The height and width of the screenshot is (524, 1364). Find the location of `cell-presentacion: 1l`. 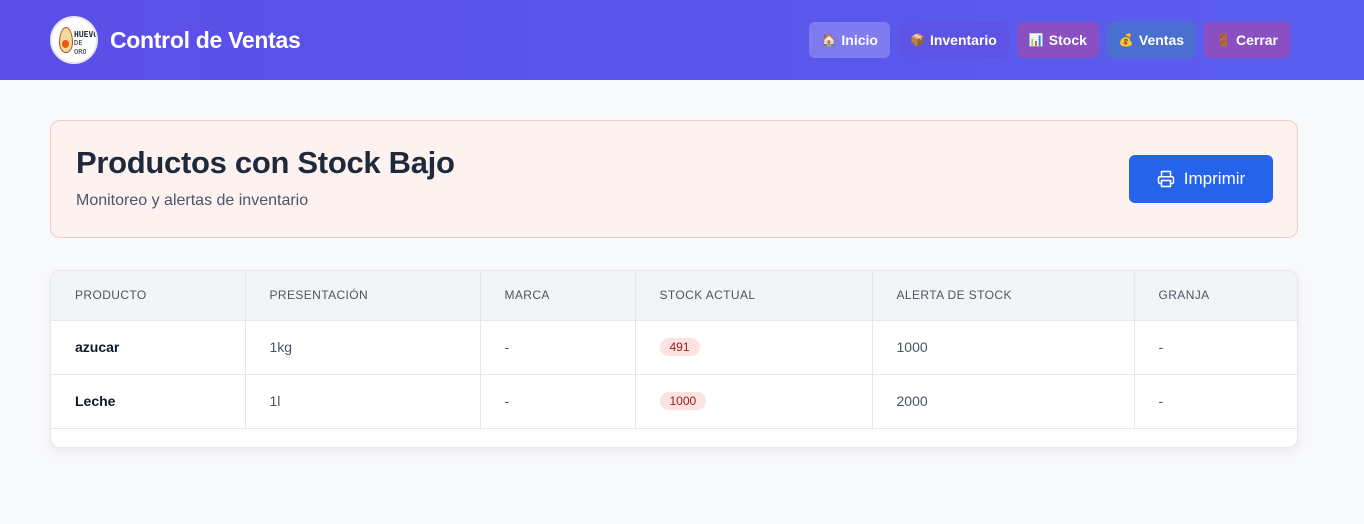

cell-presentacion: 1l is located at coordinates (363, 401).